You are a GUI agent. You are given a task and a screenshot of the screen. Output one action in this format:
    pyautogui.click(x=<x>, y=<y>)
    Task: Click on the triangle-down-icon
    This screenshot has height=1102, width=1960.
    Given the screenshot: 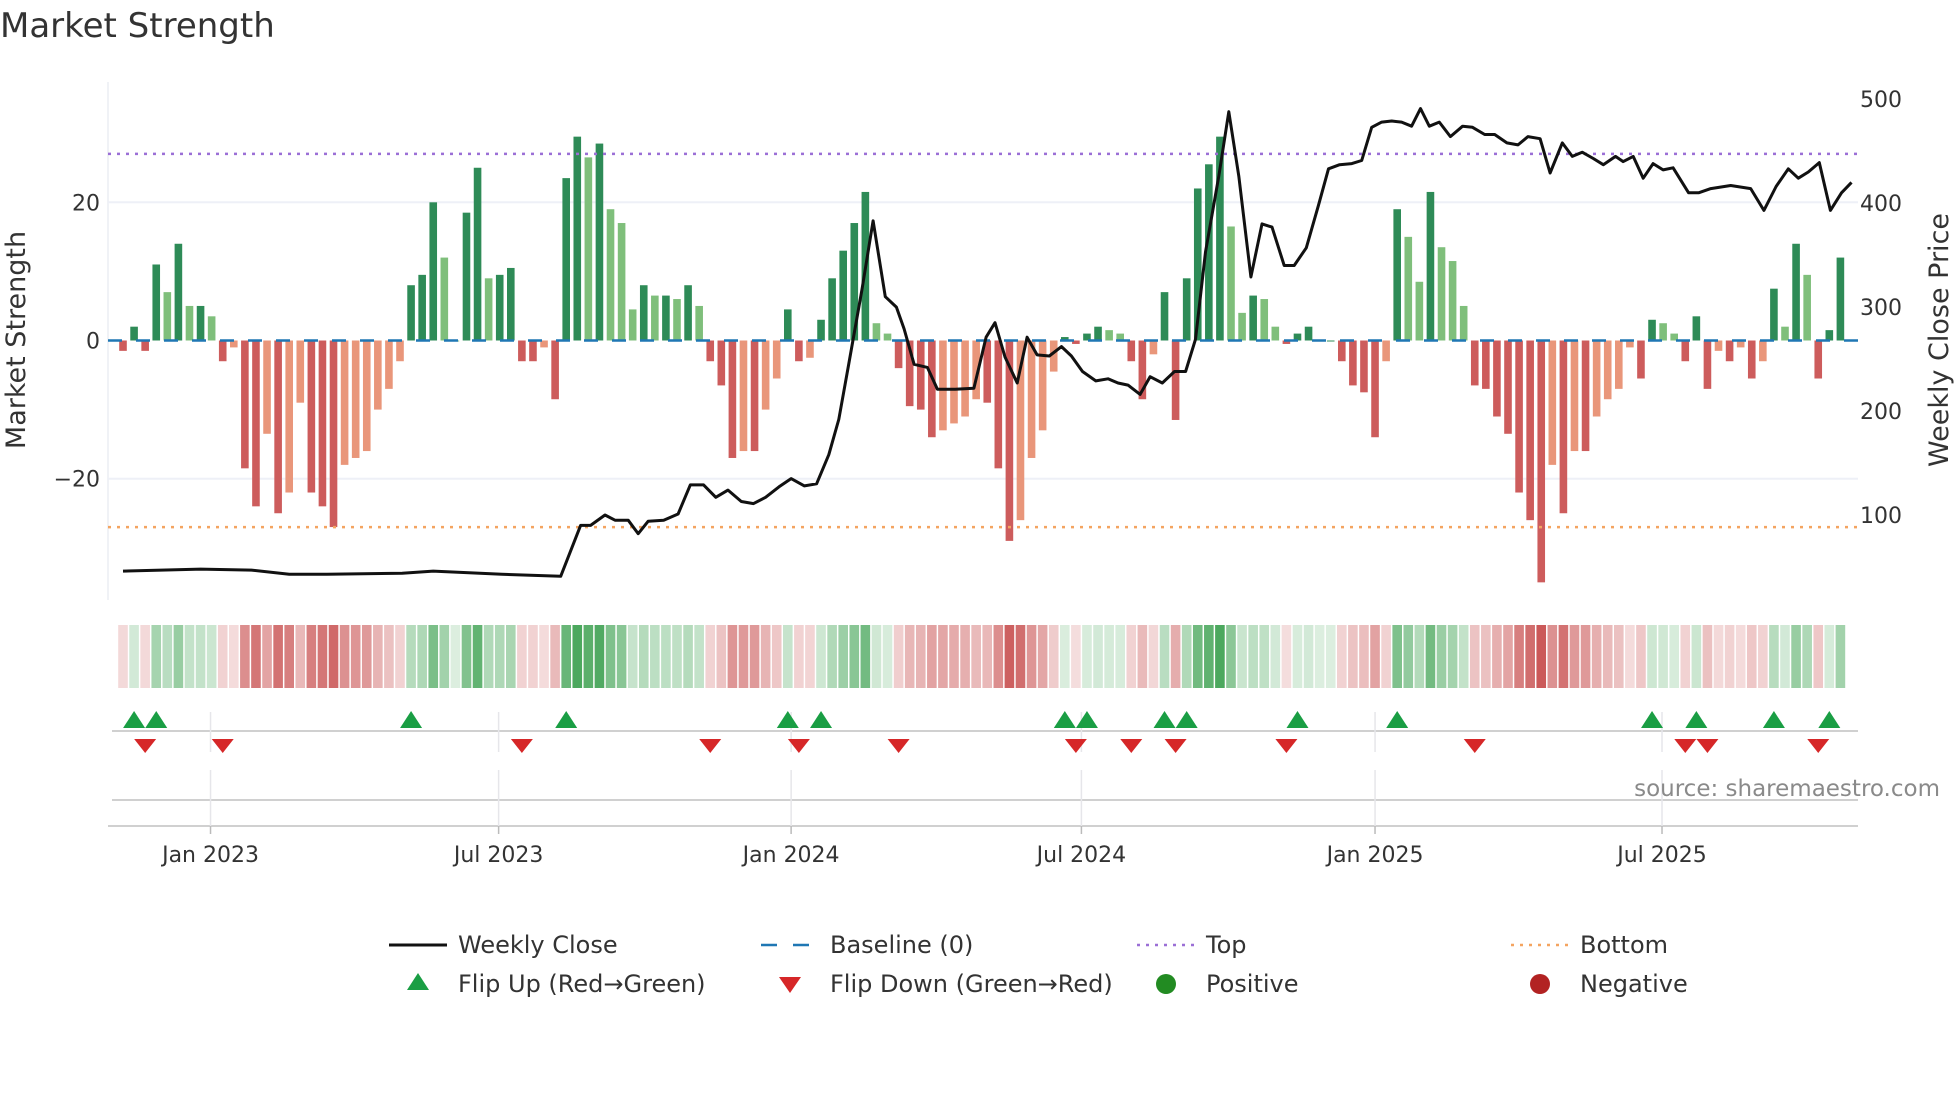 What is the action you would take?
    pyautogui.click(x=790, y=985)
    